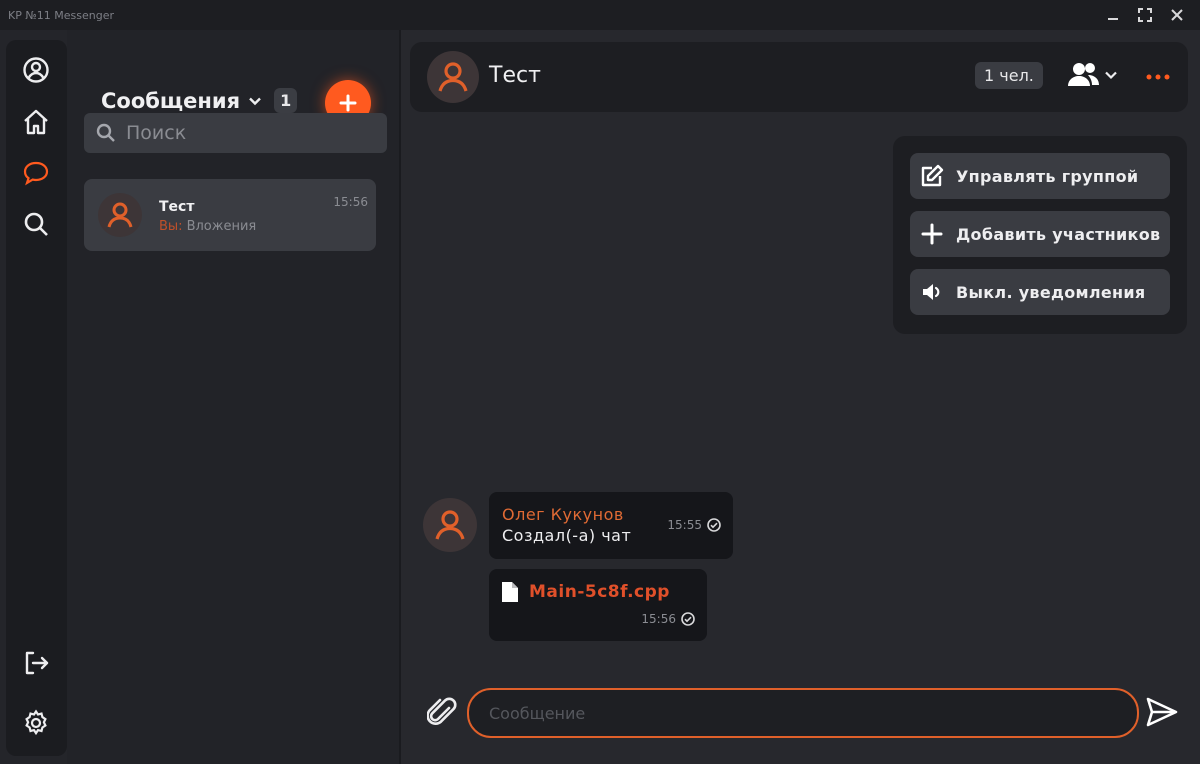 The image size is (1200, 764). I want to click on file-attachment: Main-5c8f.cpp, so click(585, 592).